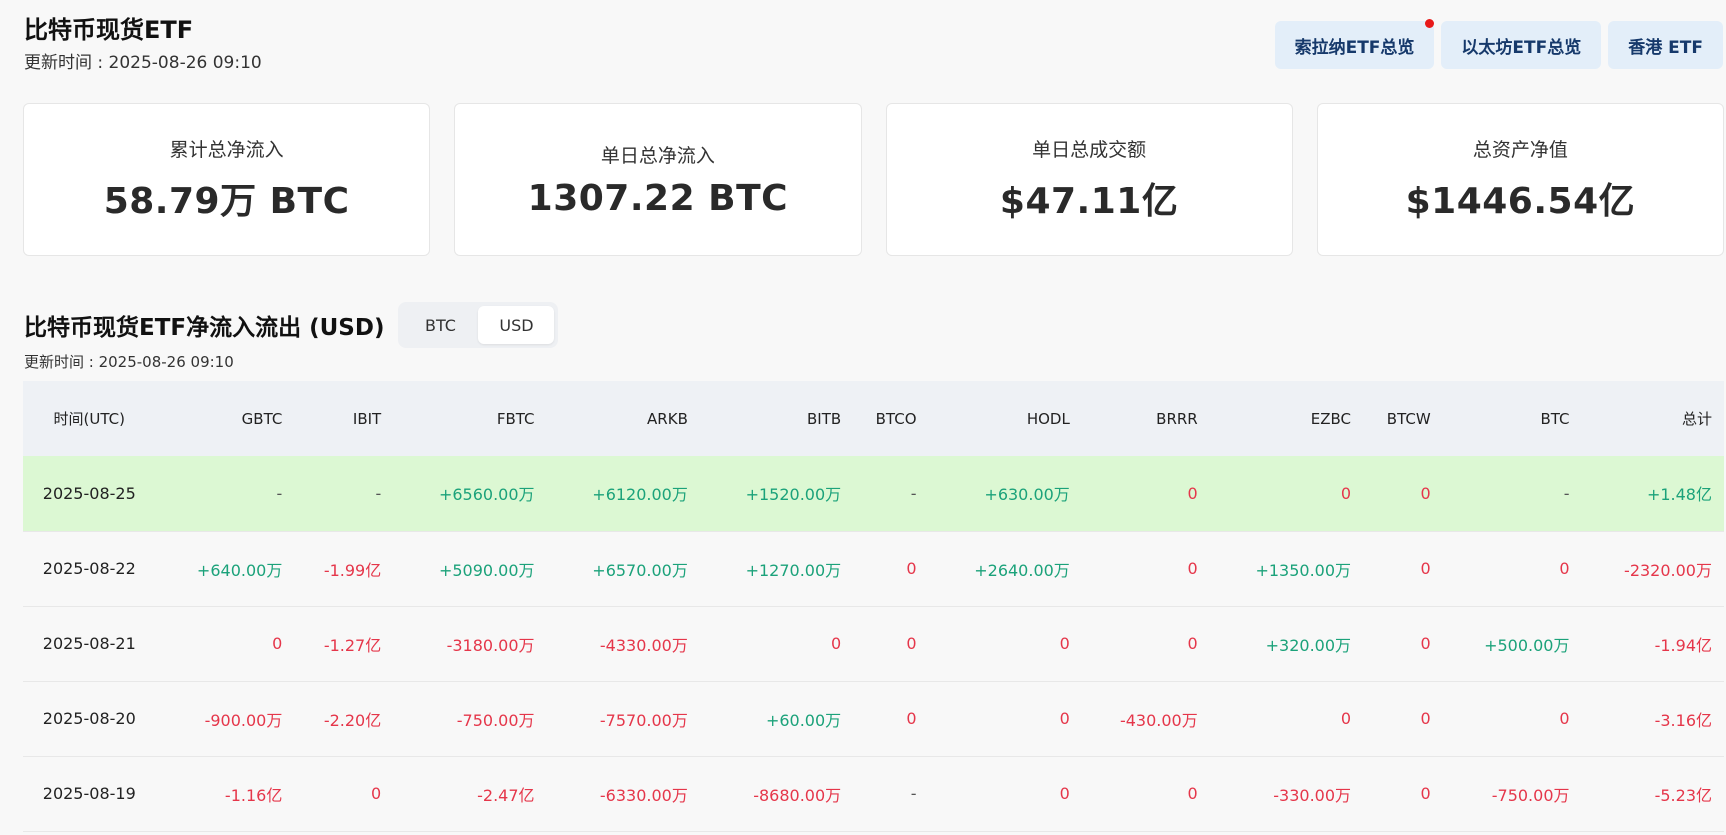  What do you see at coordinates (490, 645) in the screenshot?
I see `table-cell: -3180.00万` at bounding box center [490, 645].